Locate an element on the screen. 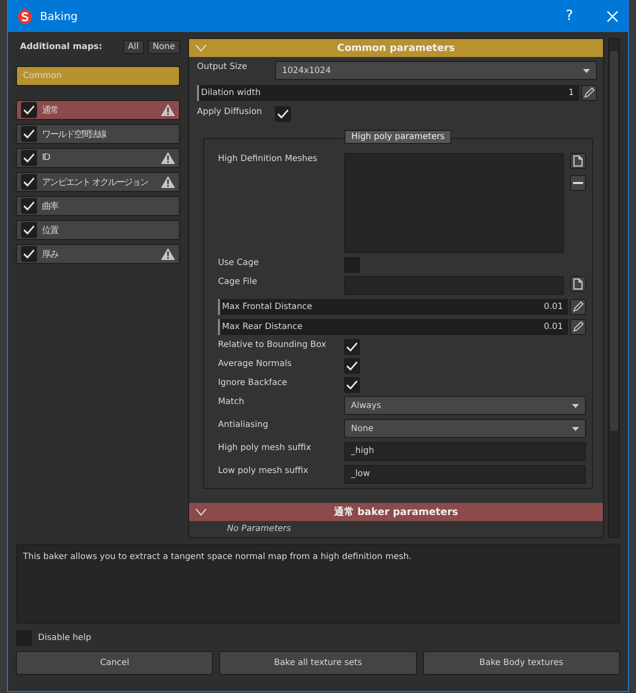  dropdown: Always is located at coordinates (465, 405).